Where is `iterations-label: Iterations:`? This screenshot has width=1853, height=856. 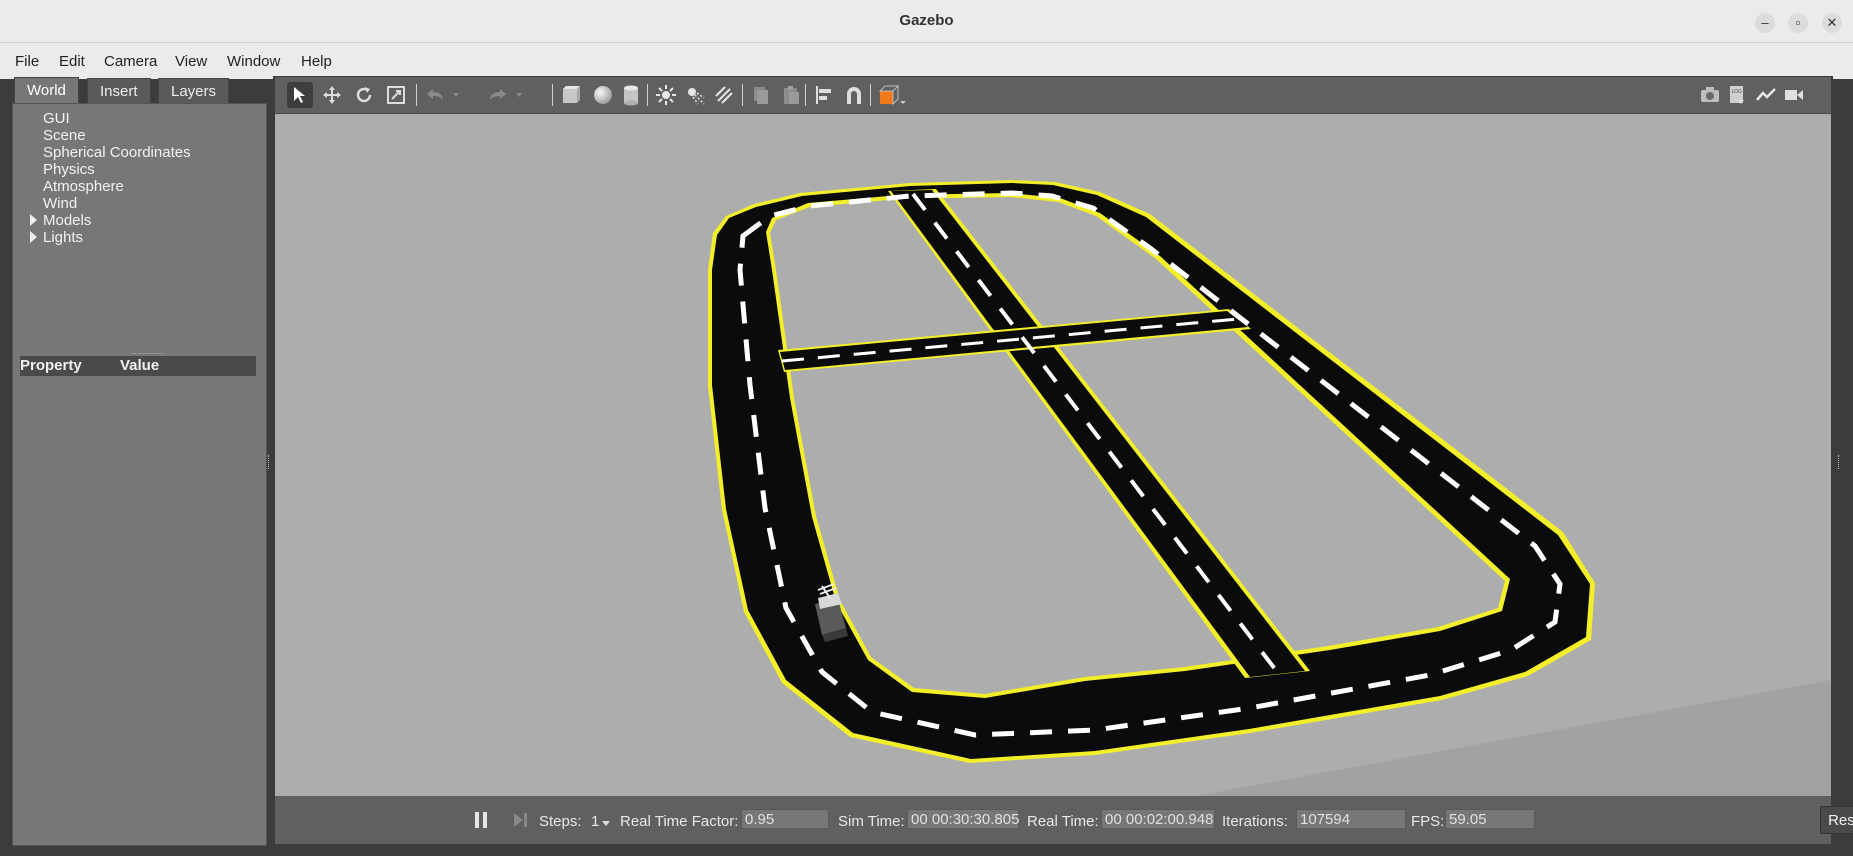
iterations-label: Iterations: is located at coordinates (1255, 821).